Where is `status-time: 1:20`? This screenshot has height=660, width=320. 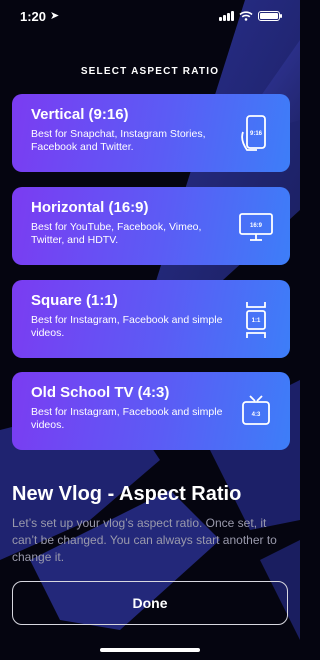 status-time: 1:20 is located at coordinates (33, 16).